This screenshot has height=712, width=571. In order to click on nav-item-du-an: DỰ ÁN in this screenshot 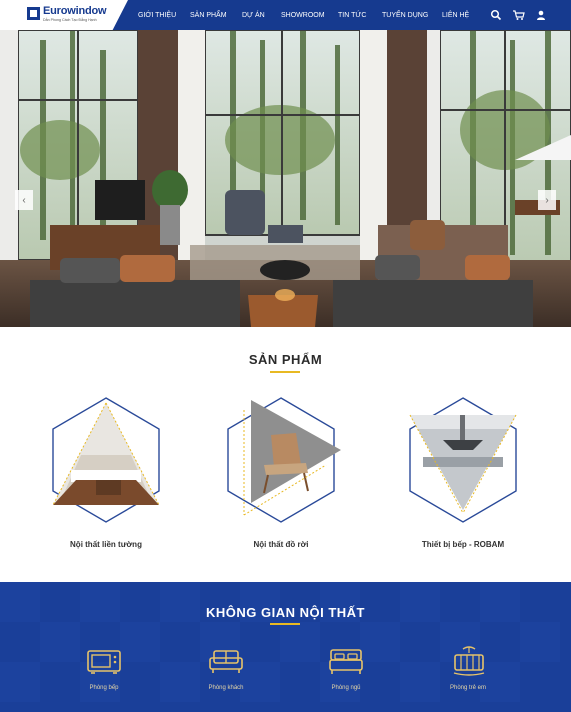, I will do `click(253, 15)`.